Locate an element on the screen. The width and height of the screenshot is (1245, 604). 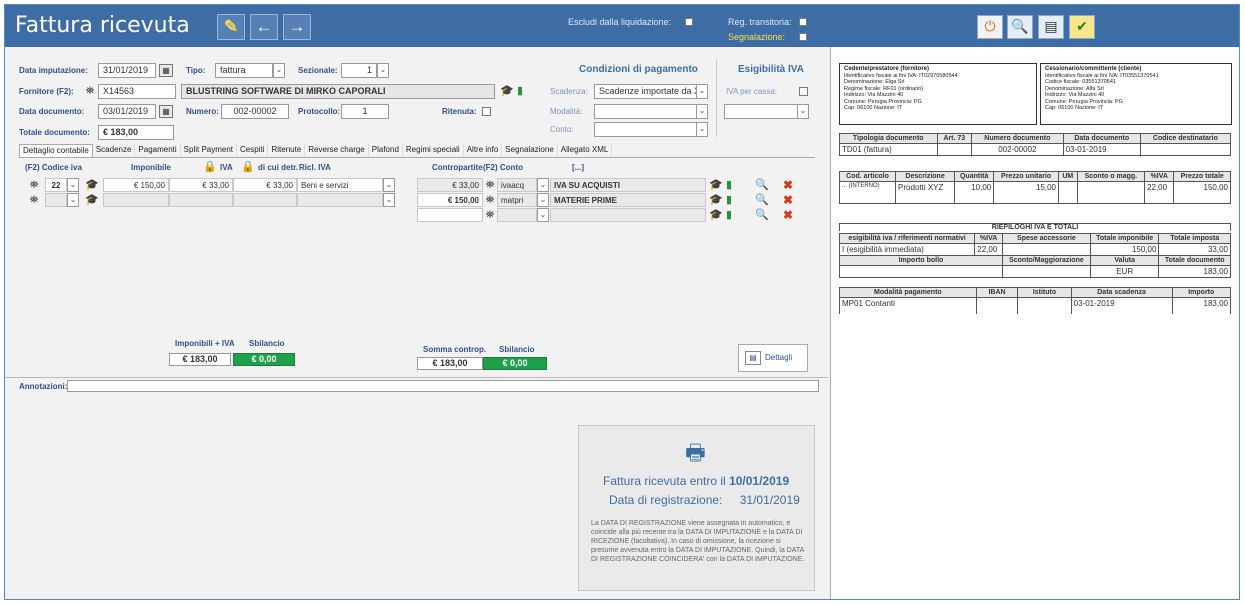
contro-conto-cell: ivaacq is located at coordinates (517, 185).